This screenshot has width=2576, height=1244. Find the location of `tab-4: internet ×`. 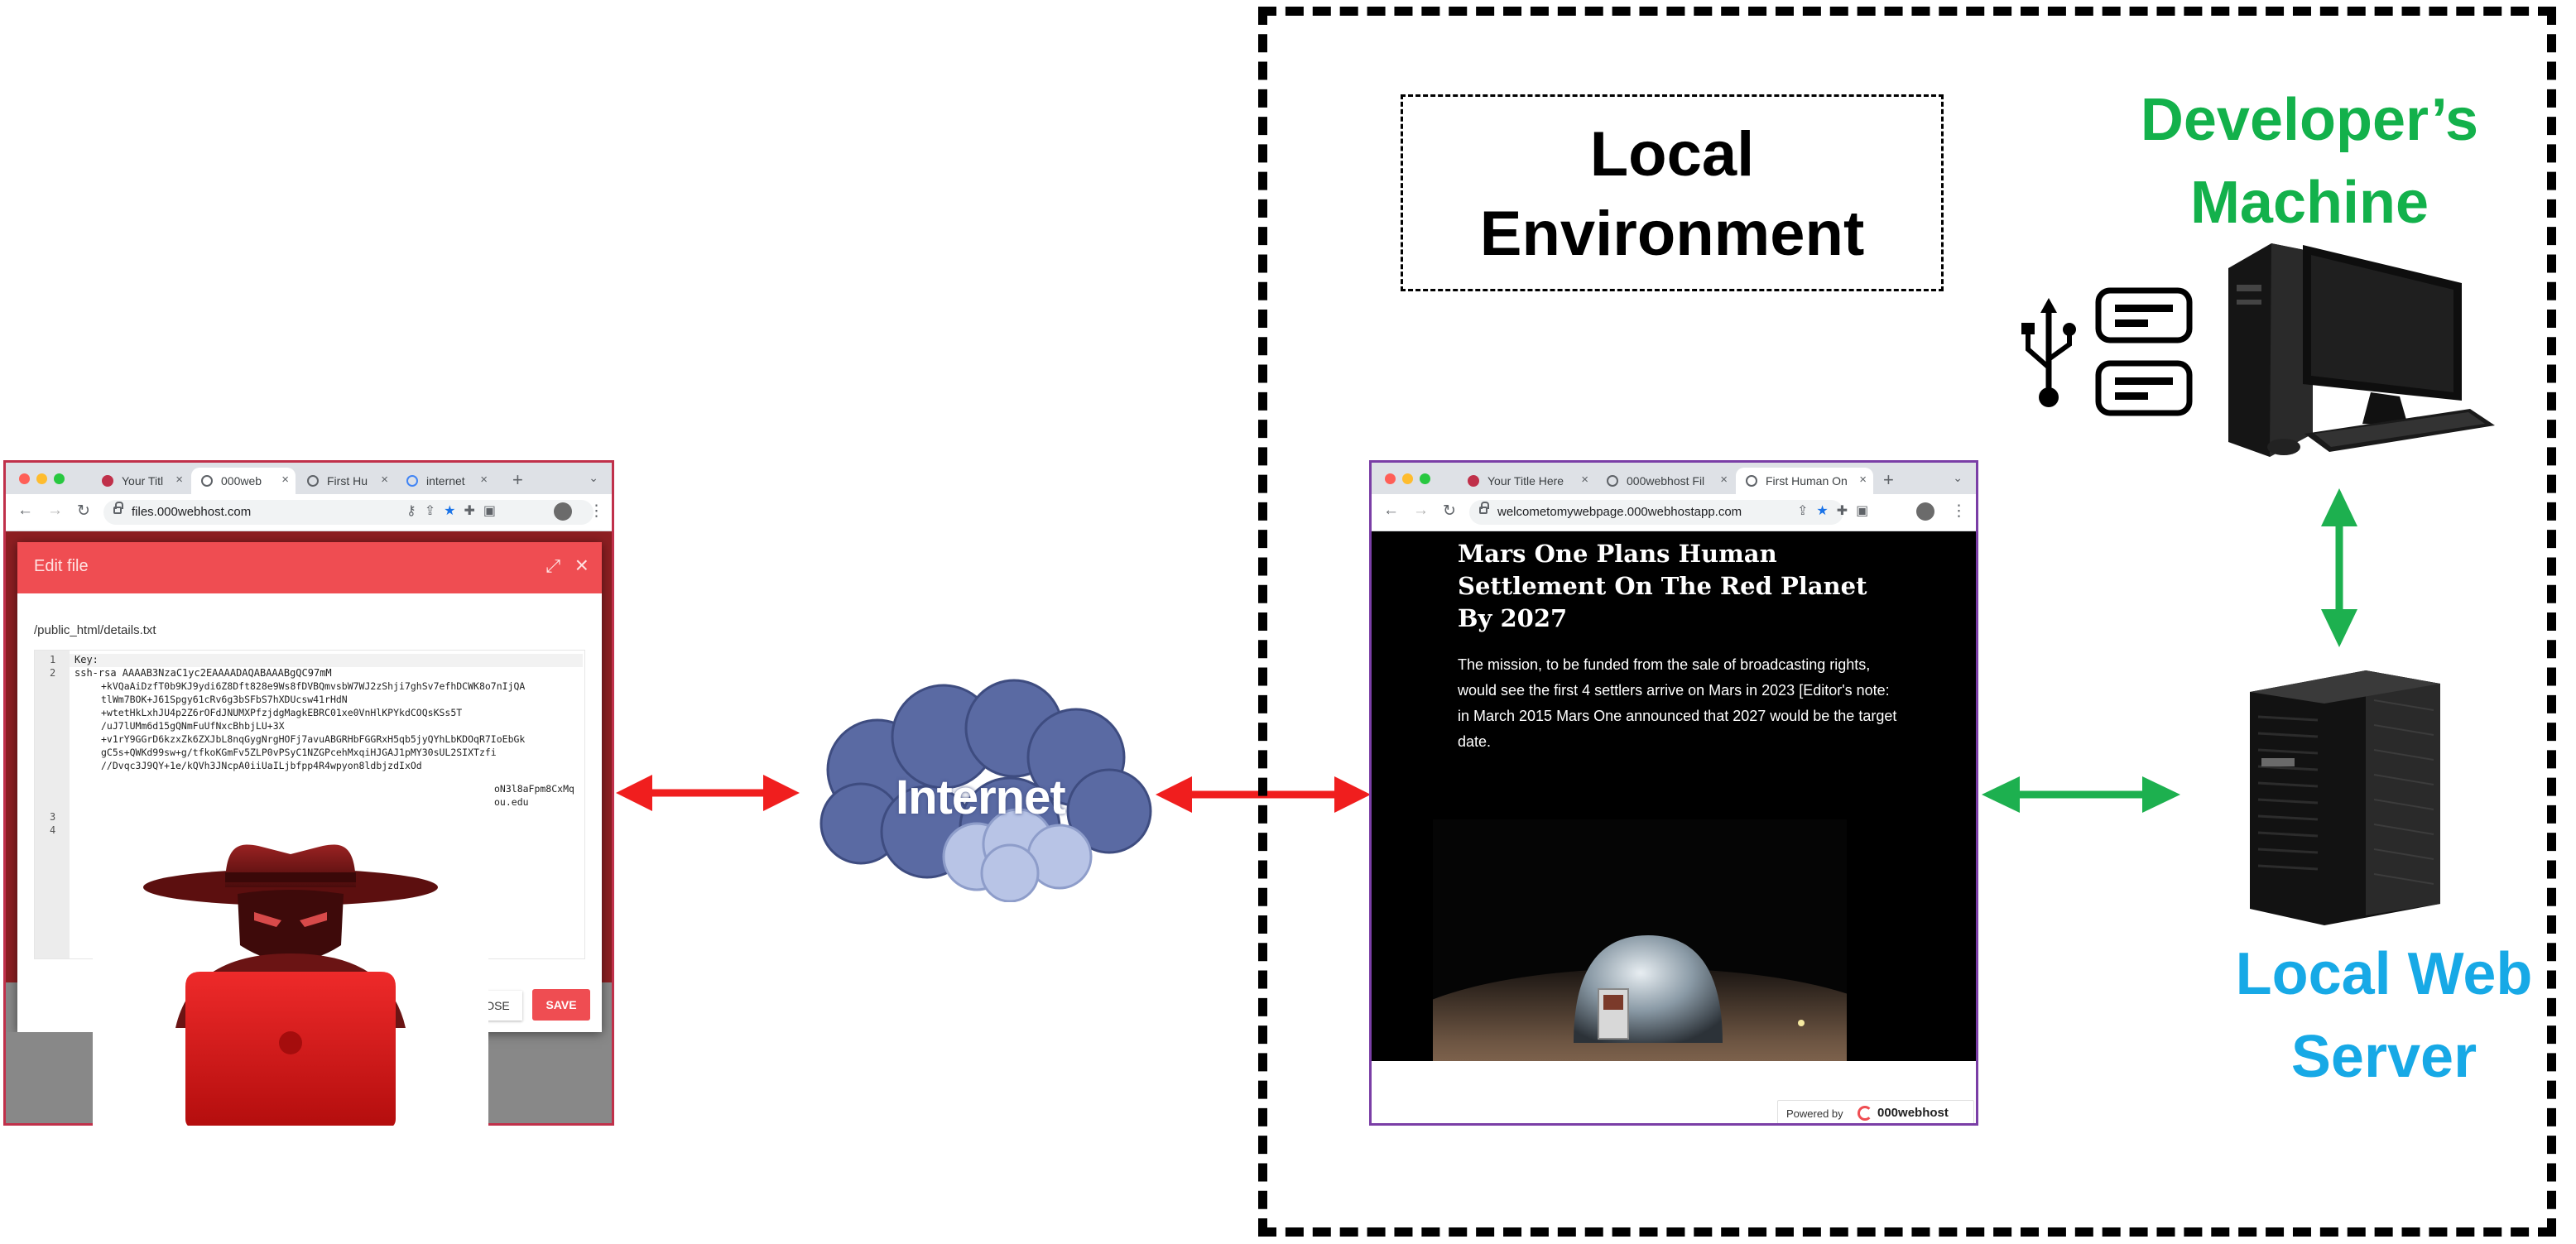

tab-4: internet × is located at coordinates (445, 481).